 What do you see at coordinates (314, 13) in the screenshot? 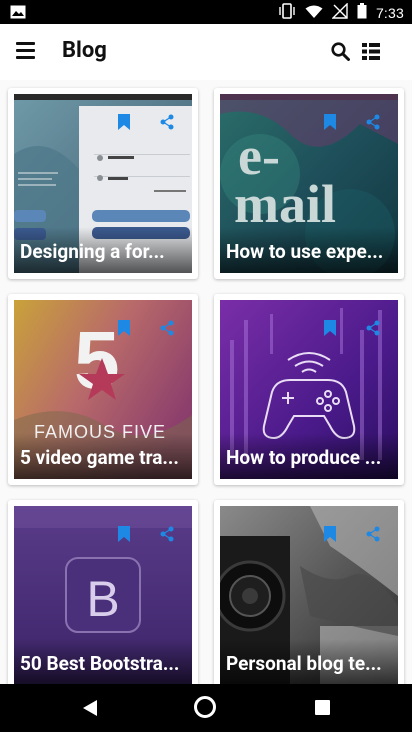
I see `wifi-icon` at bounding box center [314, 13].